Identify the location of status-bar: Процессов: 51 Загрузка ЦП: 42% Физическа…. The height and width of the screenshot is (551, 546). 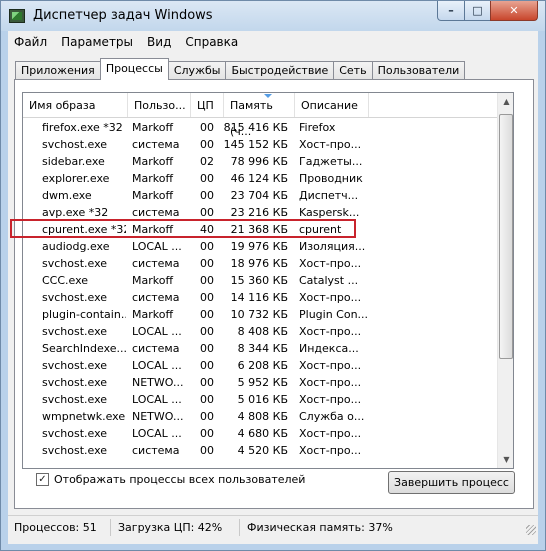
(273, 526).